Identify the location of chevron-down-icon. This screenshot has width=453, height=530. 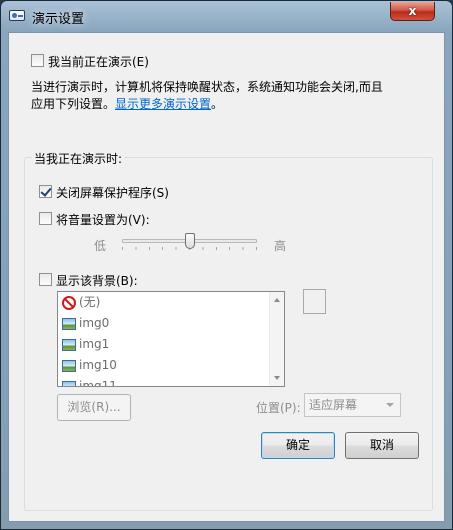
(390, 405).